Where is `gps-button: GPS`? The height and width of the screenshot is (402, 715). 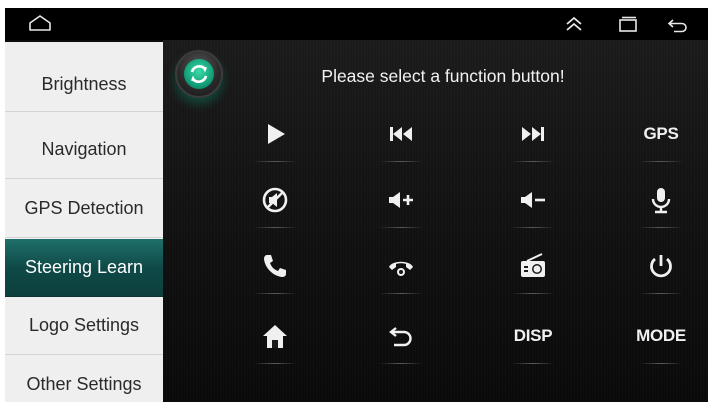 gps-button: GPS is located at coordinates (661, 134).